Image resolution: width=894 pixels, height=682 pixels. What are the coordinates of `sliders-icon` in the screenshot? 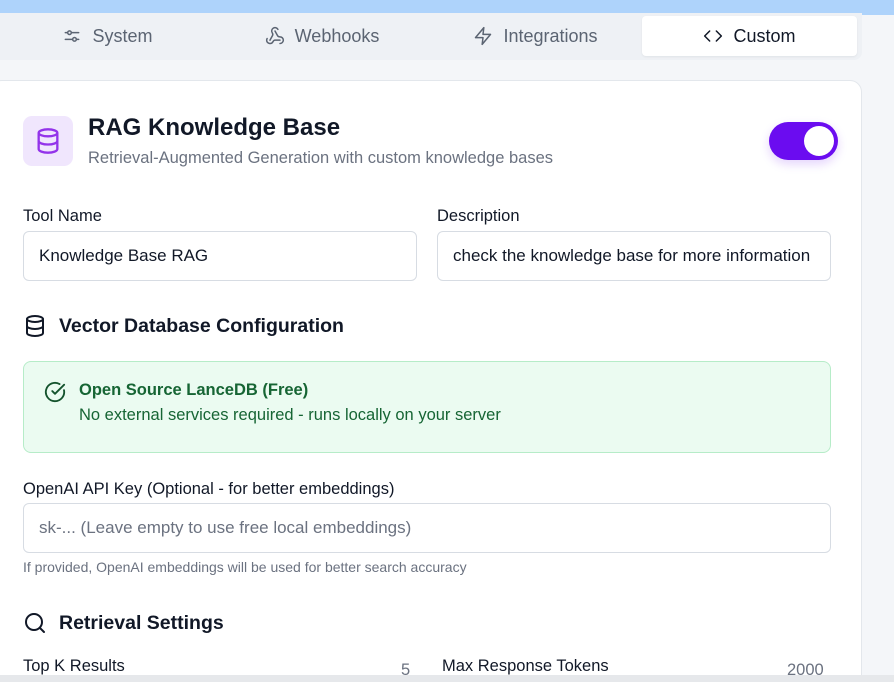 It's located at (72, 36).